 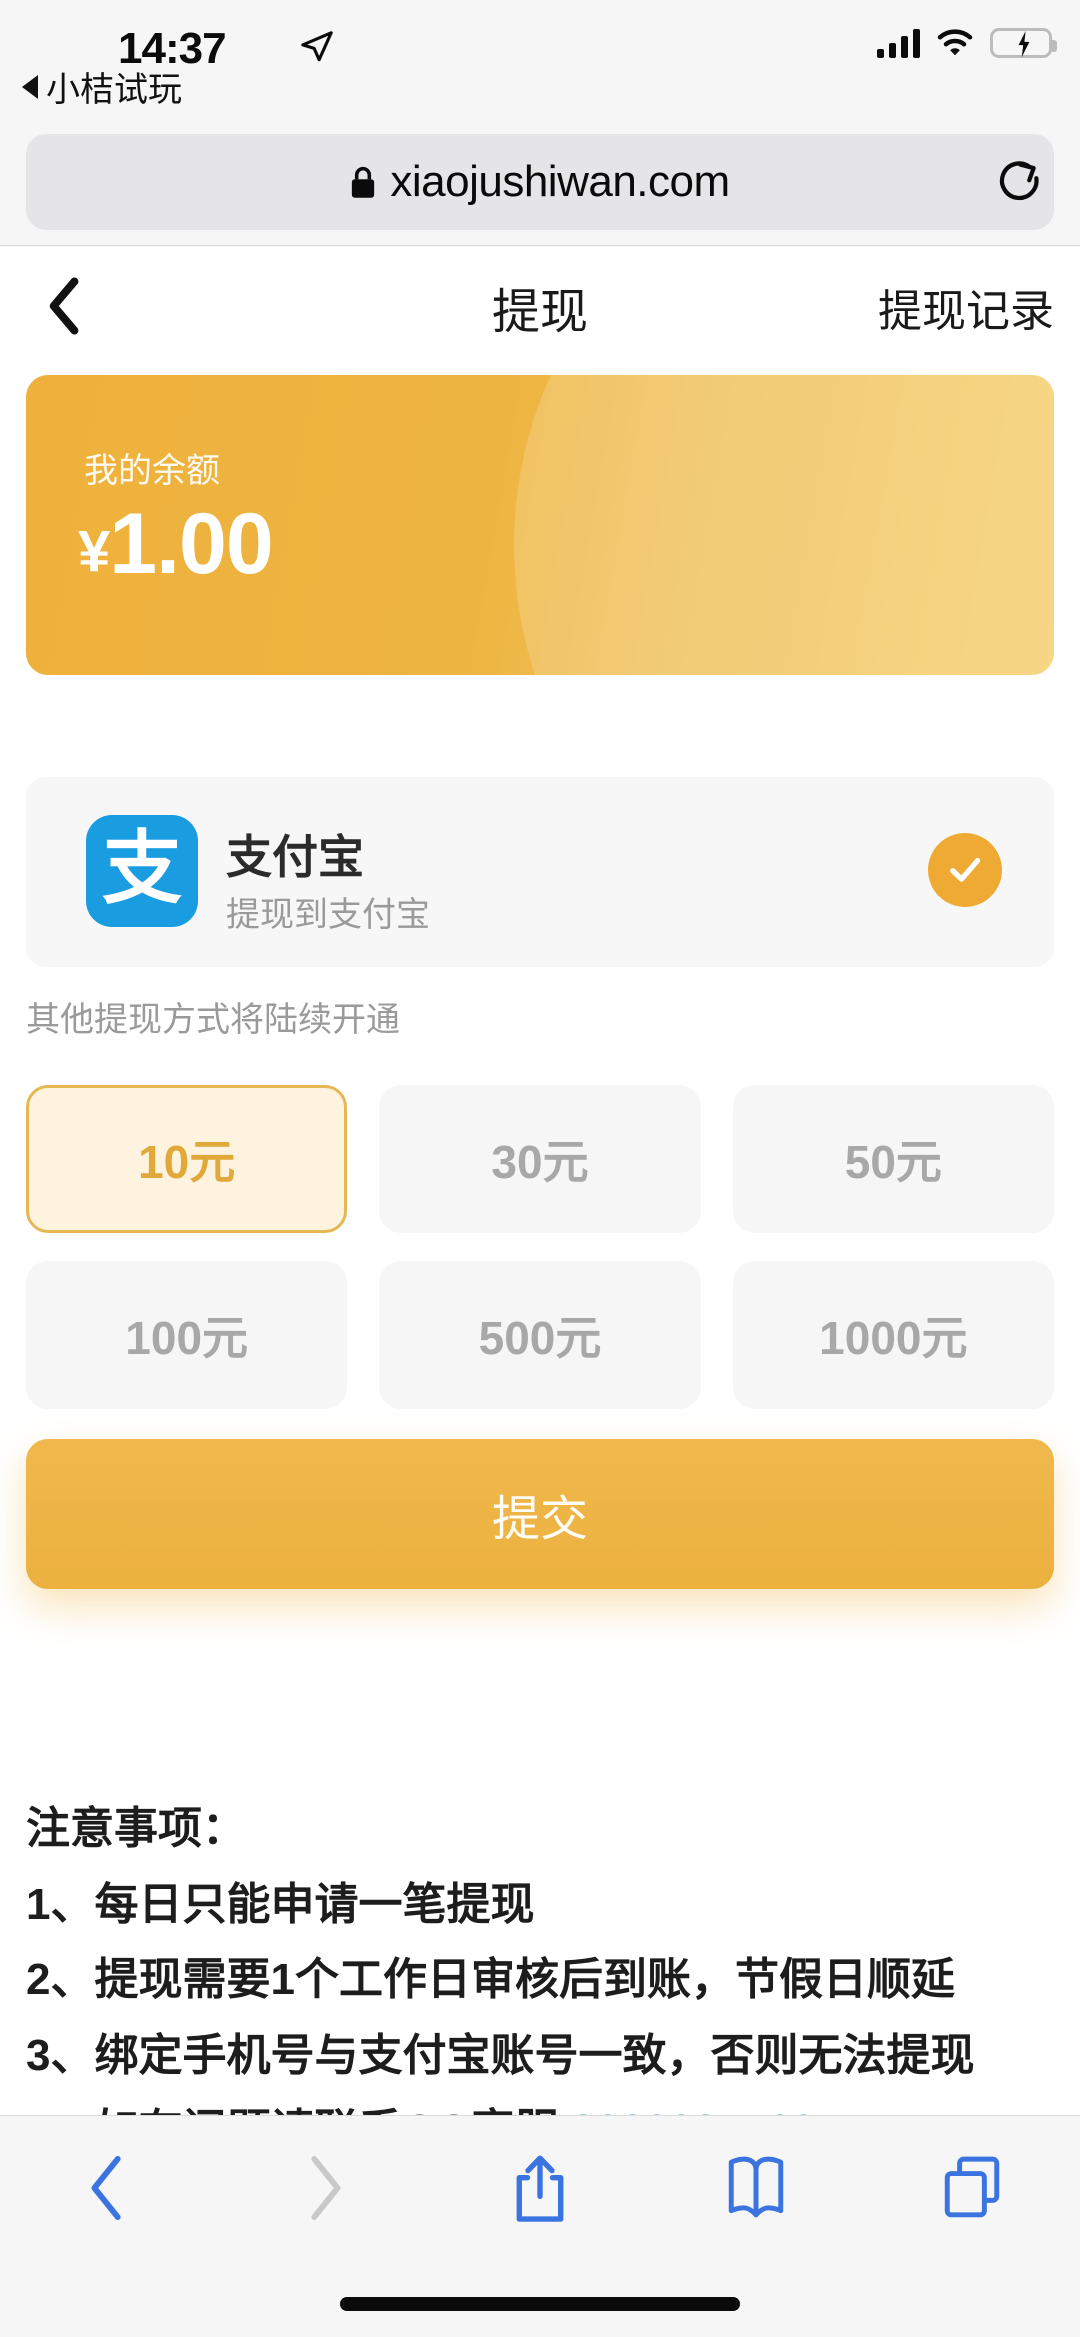 I want to click on back-triangle-icon, so click(x=30, y=86).